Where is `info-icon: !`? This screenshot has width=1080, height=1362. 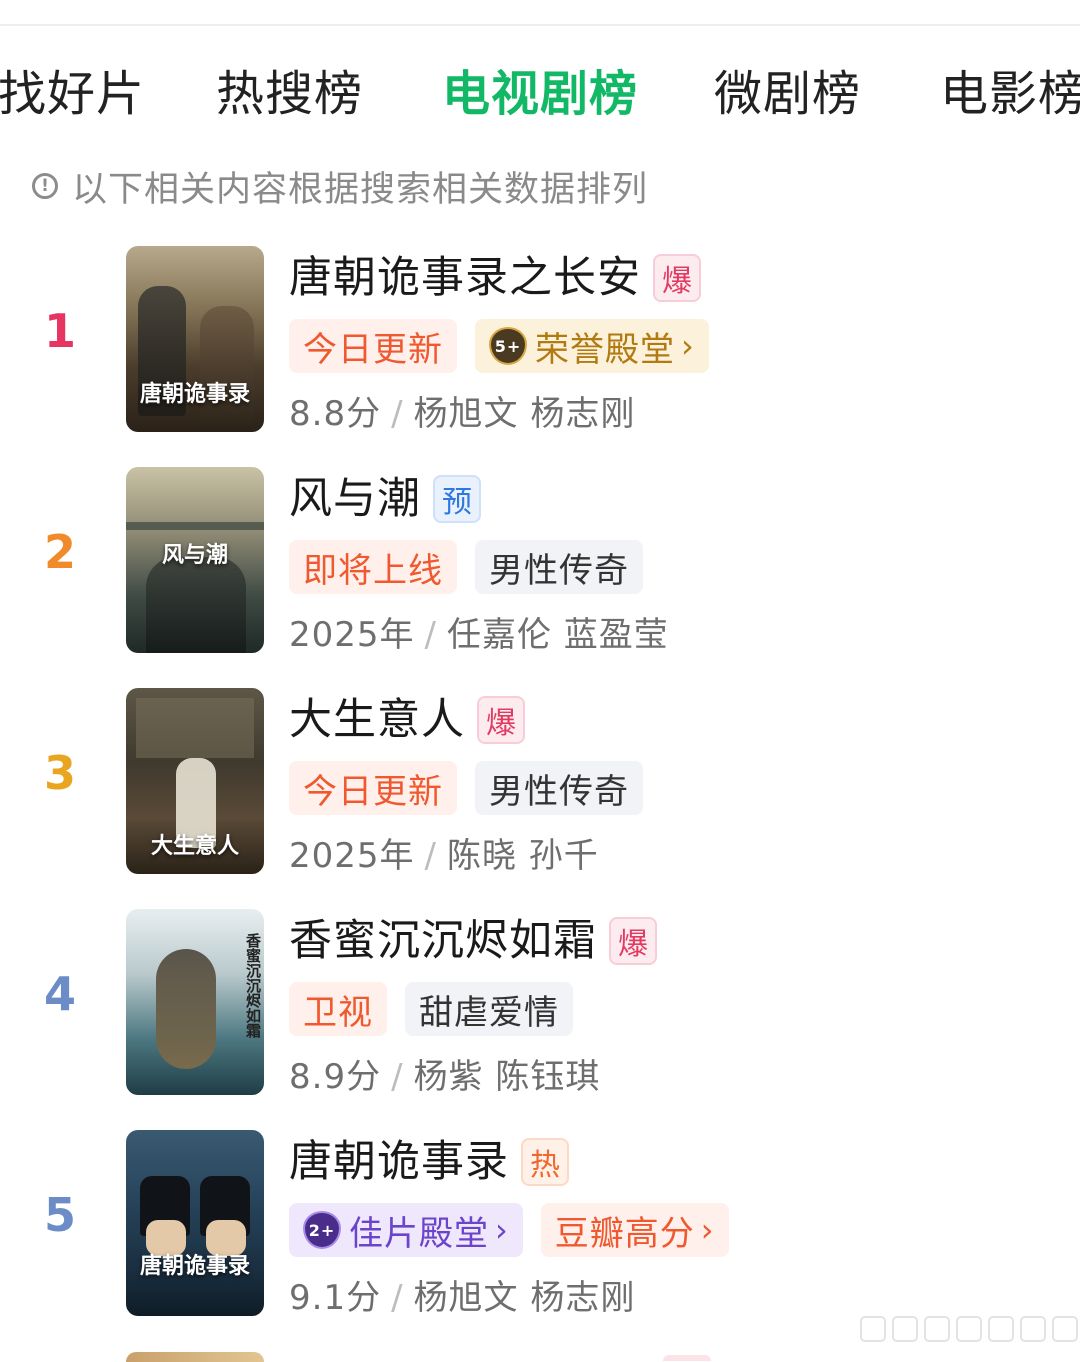
info-icon: ! is located at coordinates (45, 186).